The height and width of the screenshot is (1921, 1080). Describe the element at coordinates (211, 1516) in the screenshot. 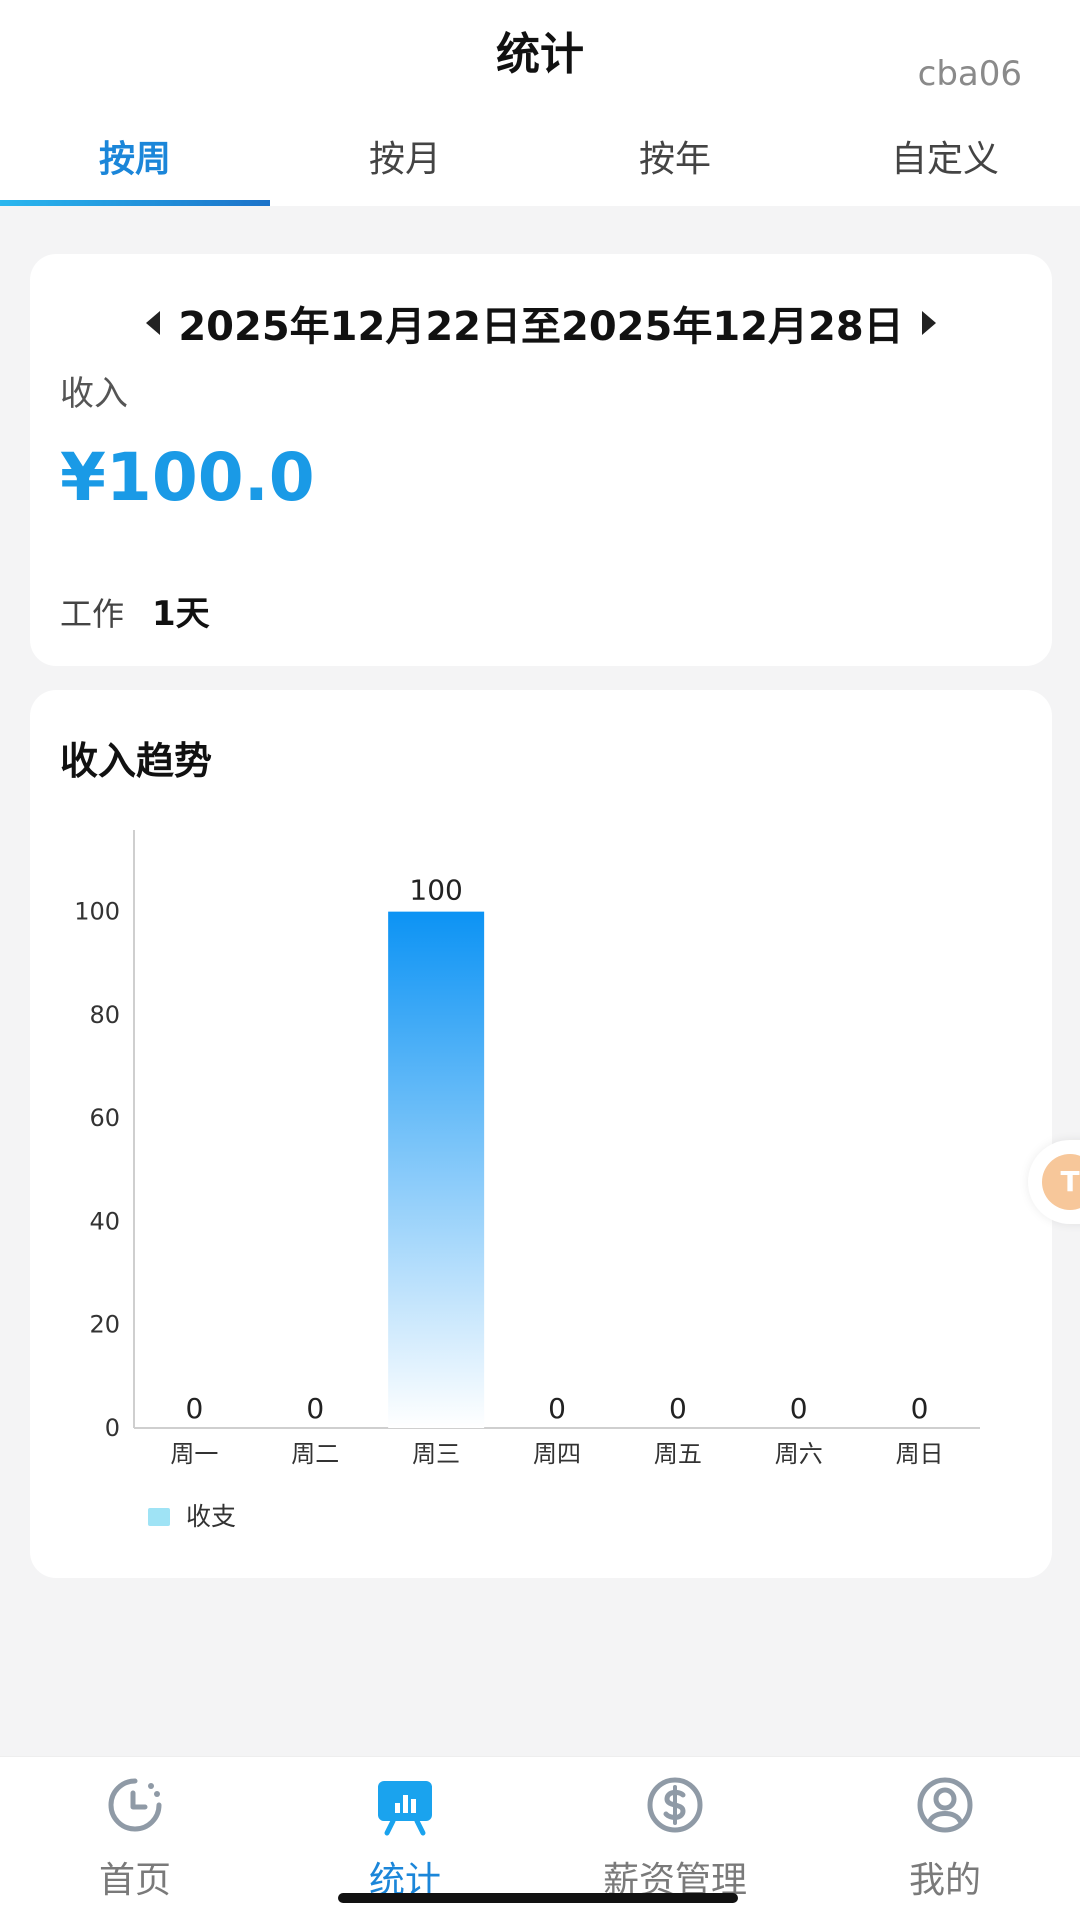

I see `legend-label: 收支` at that location.